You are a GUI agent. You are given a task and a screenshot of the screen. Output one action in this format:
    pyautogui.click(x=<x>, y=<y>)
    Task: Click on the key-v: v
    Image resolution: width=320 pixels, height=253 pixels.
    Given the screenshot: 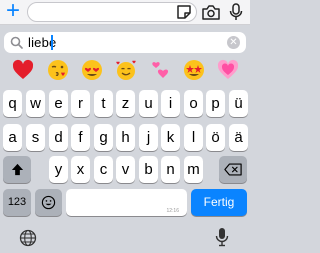 What is the action you would take?
    pyautogui.click(x=125, y=169)
    